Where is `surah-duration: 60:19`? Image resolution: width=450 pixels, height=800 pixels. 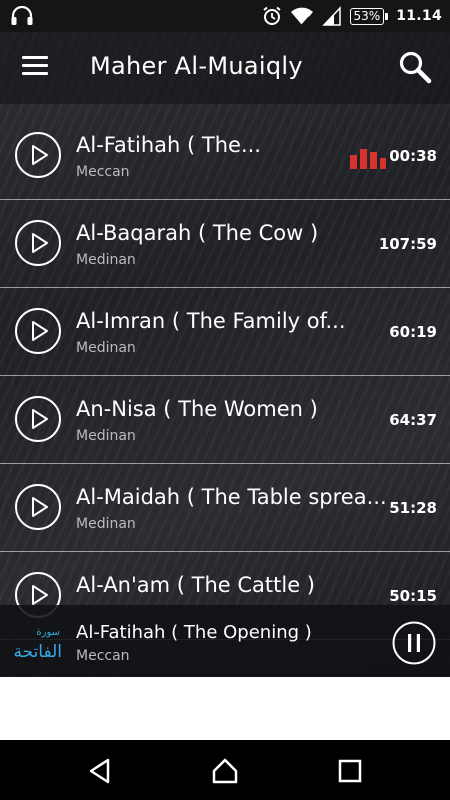
surah-duration: 60:19 is located at coordinates (413, 332).